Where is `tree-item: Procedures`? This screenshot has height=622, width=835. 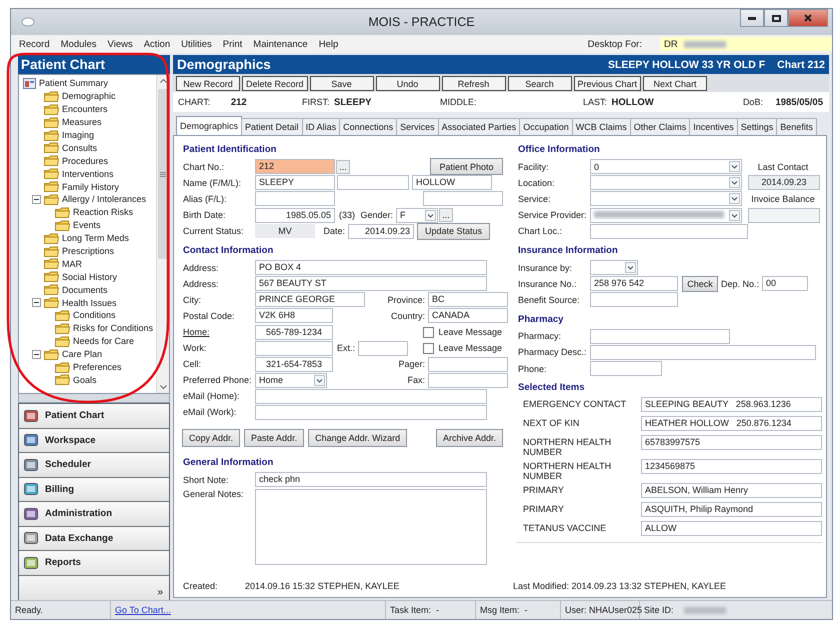 tree-item: Procedures is located at coordinates (87, 161).